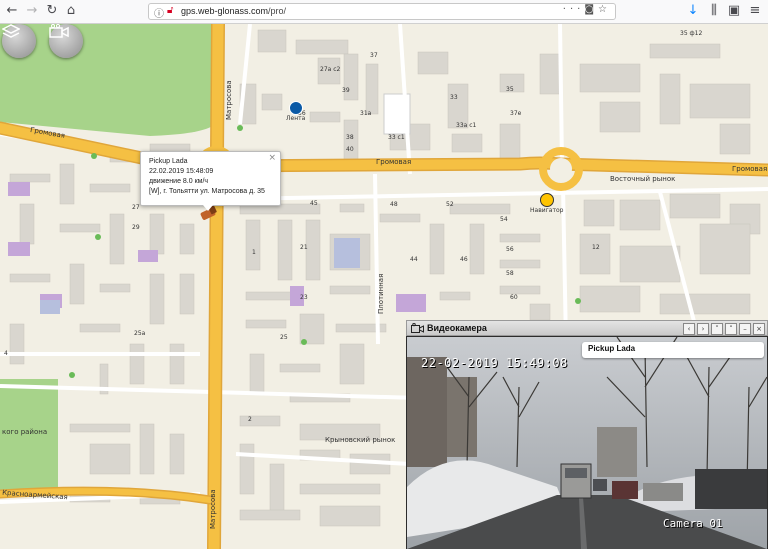 This screenshot has width=768, height=549. Describe the element at coordinates (547, 200) in the screenshot. I see `navigator-poi-icon` at that location.